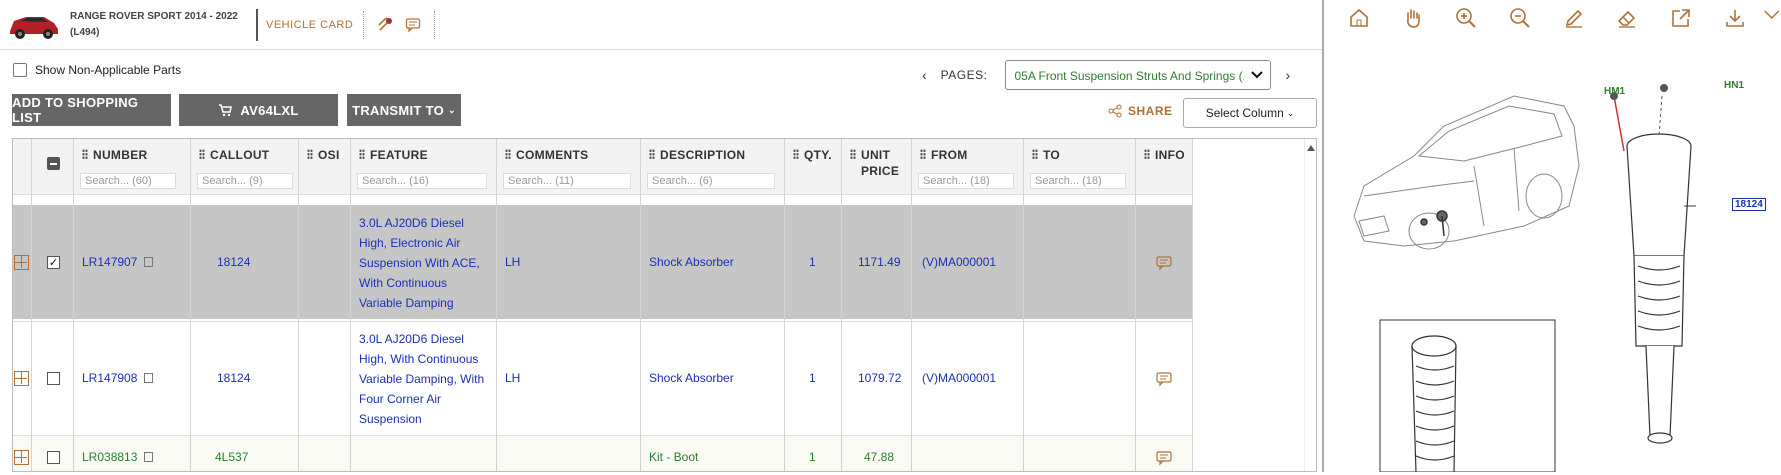  Describe the element at coordinates (879, 378) in the screenshot. I see `unit-price: 1079.72` at that location.